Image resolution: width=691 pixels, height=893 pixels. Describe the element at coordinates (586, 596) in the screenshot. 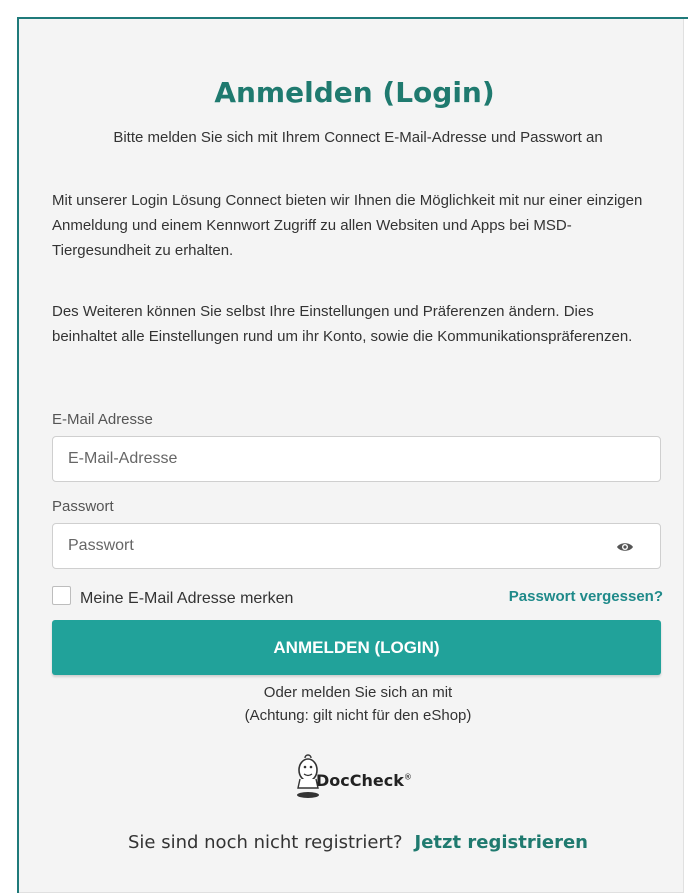

I see `forgot-password-link: Passwort vergessen?` at that location.